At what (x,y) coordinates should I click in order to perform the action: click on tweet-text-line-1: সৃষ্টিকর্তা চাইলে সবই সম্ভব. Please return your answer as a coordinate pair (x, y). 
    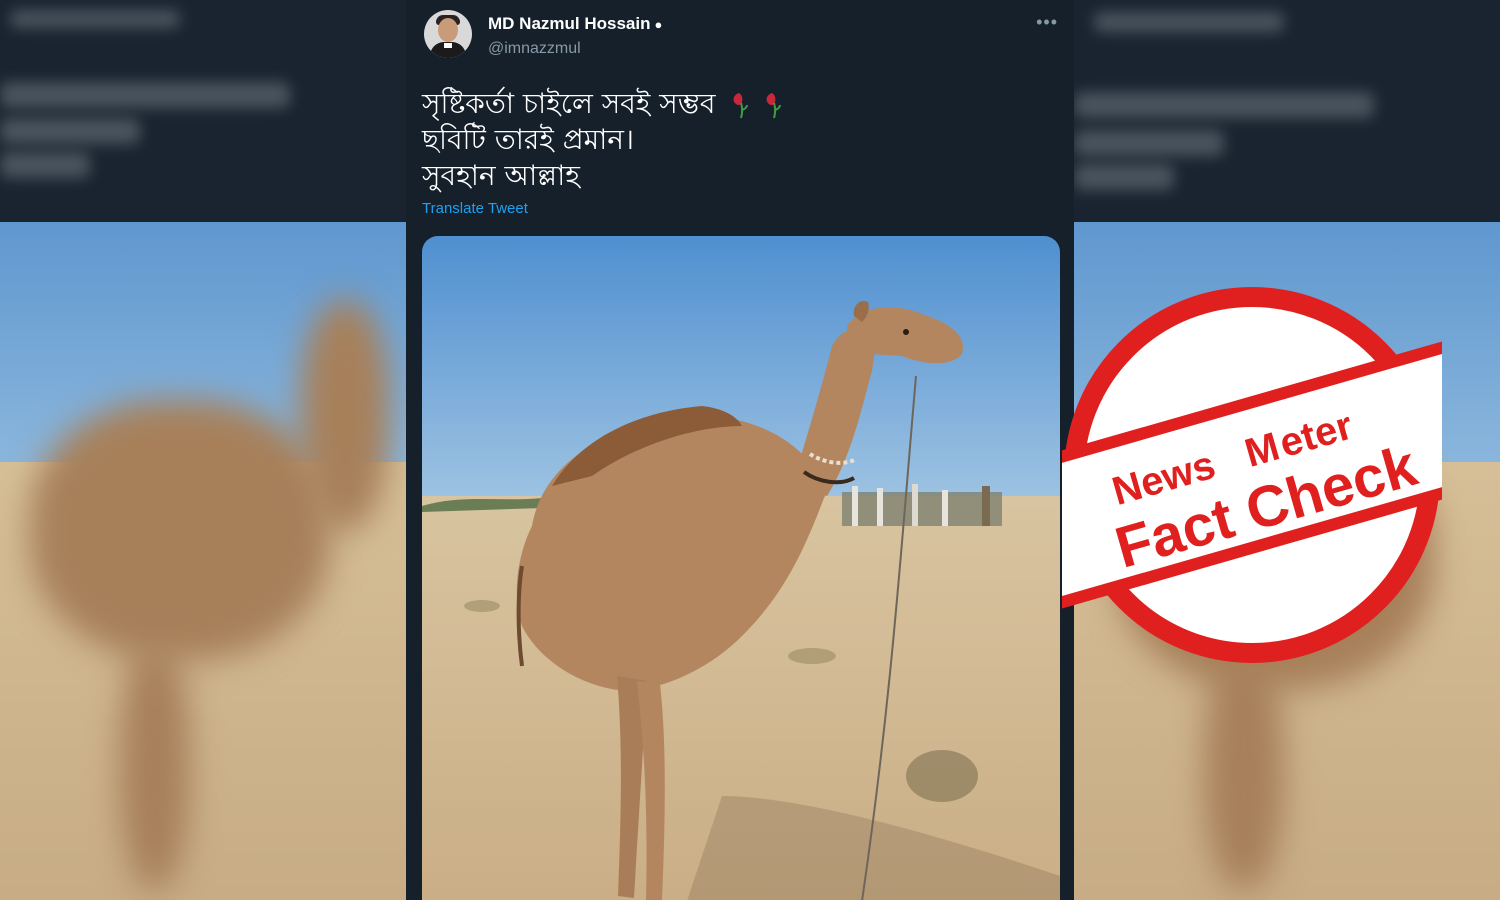
    Looking at the image, I should click on (602, 104).